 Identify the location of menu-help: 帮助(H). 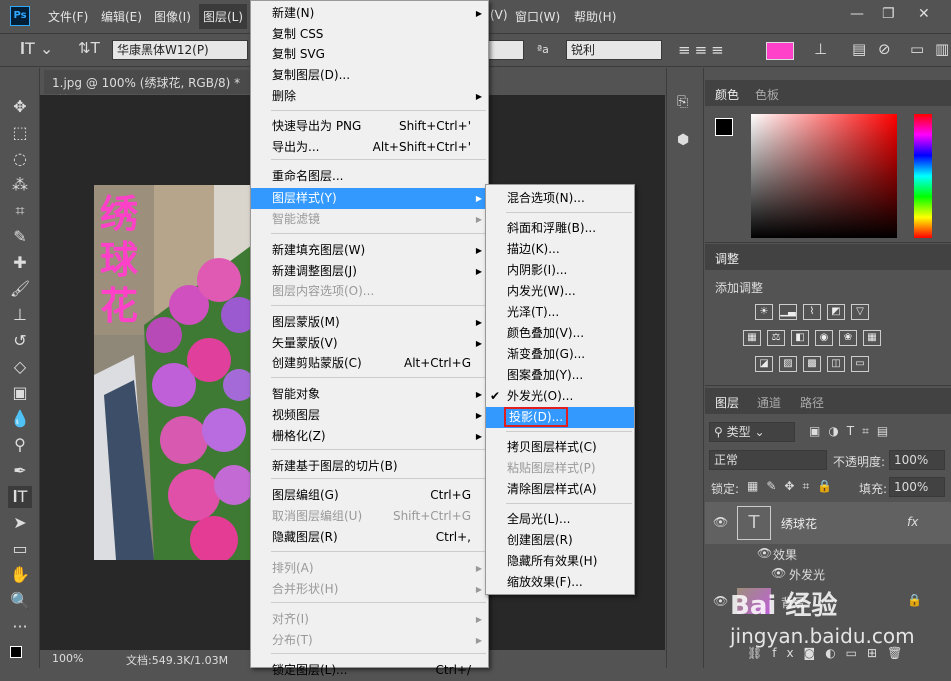
(595, 16).